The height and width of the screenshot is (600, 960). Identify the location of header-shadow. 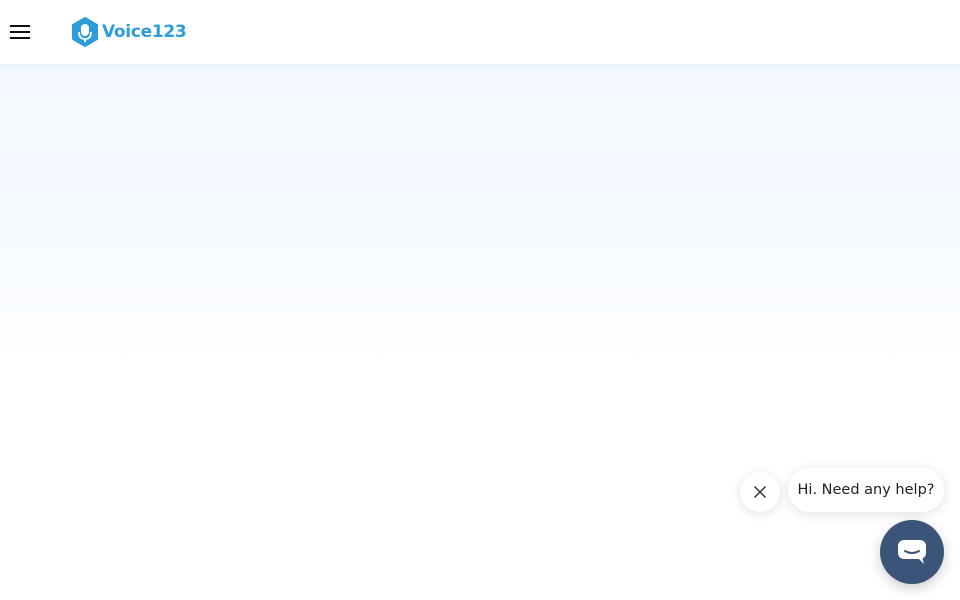
(480, 68).